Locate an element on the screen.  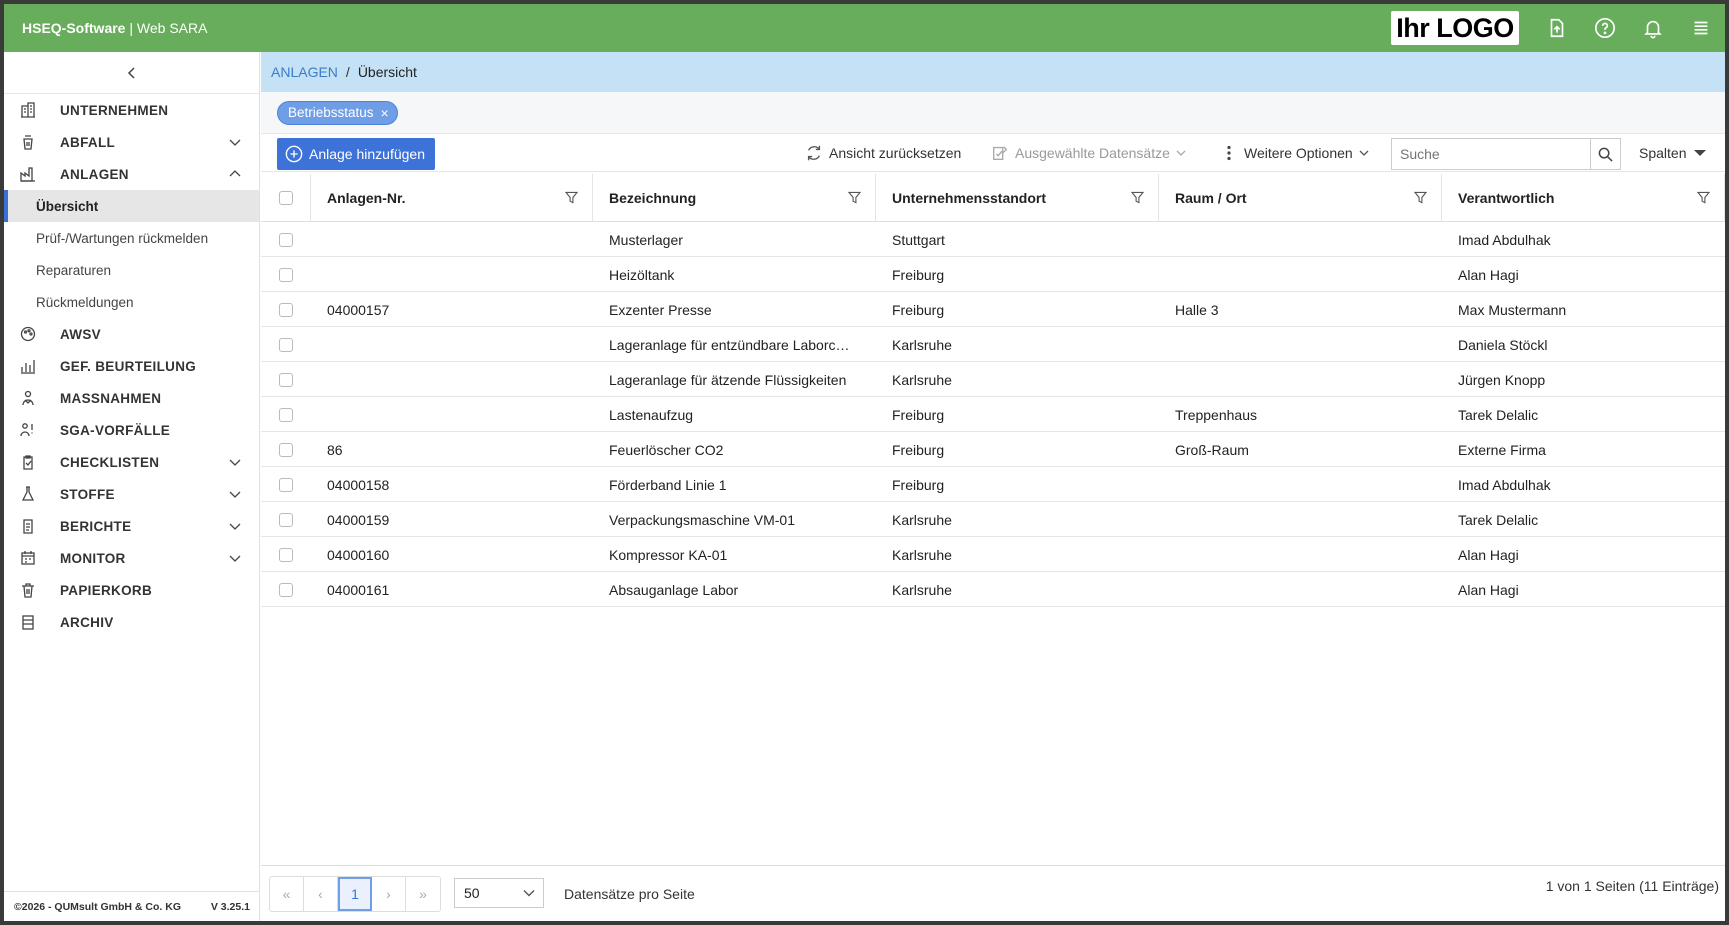
column-header-label: Unternehmensstandort is located at coordinates (969, 198).